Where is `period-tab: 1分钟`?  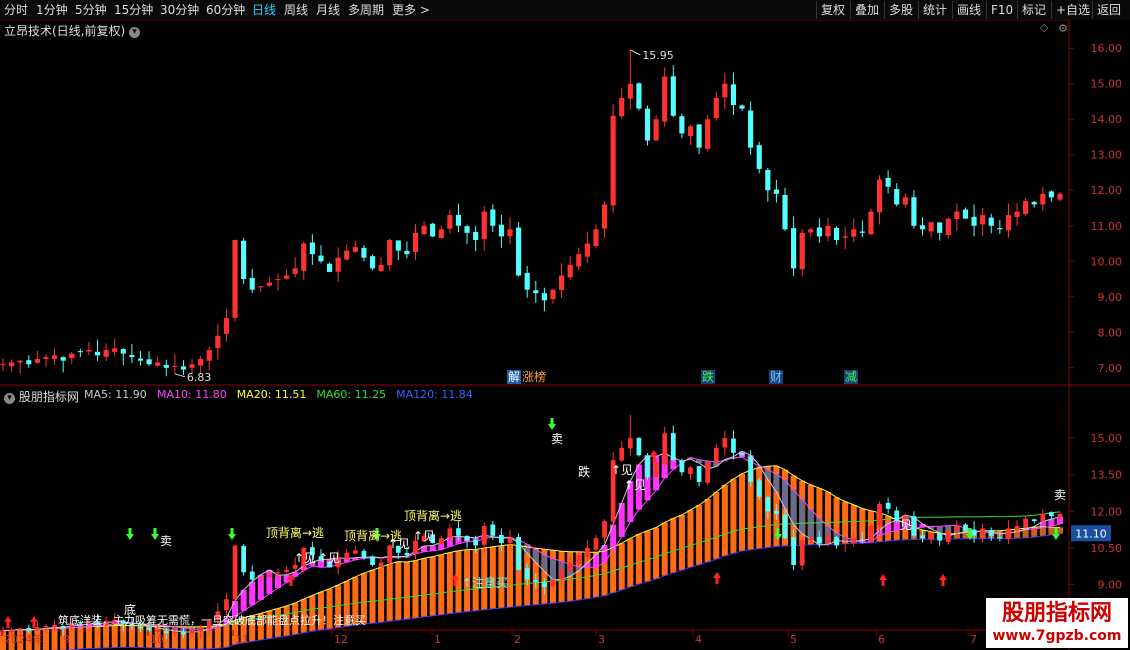 period-tab: 1分钟 is located at coordinates (52, 10).